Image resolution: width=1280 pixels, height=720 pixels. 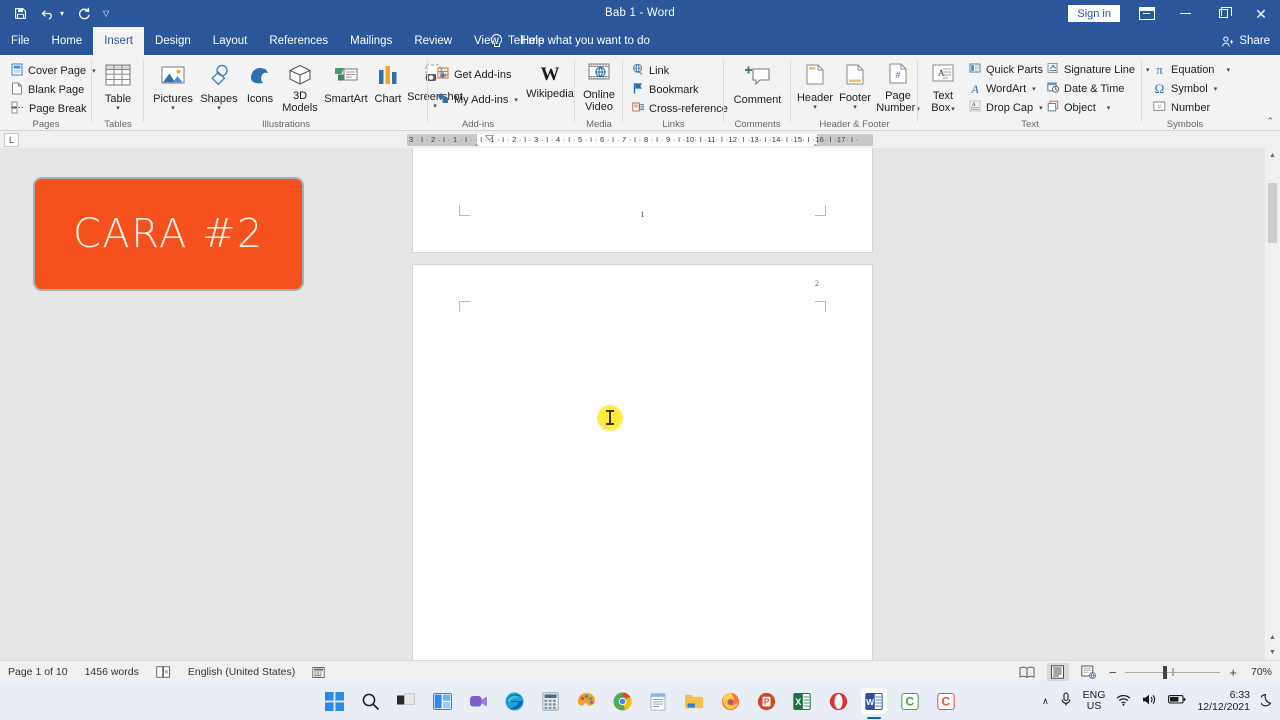 I want to click on symbol-button: Ω Symbol ▾, so click(x=1191, y=88).